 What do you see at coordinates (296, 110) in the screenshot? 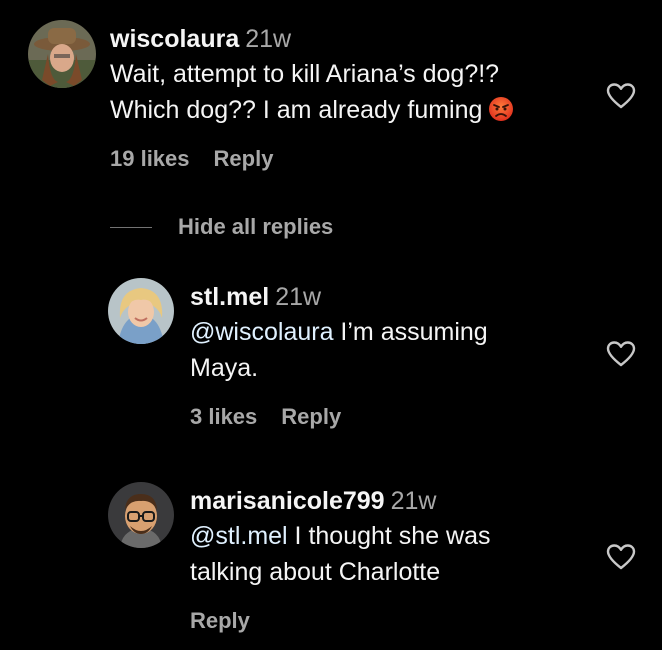
I see `comment-text-line-content: Which dog?? I am already fuming` at bounding box center [296, 110].